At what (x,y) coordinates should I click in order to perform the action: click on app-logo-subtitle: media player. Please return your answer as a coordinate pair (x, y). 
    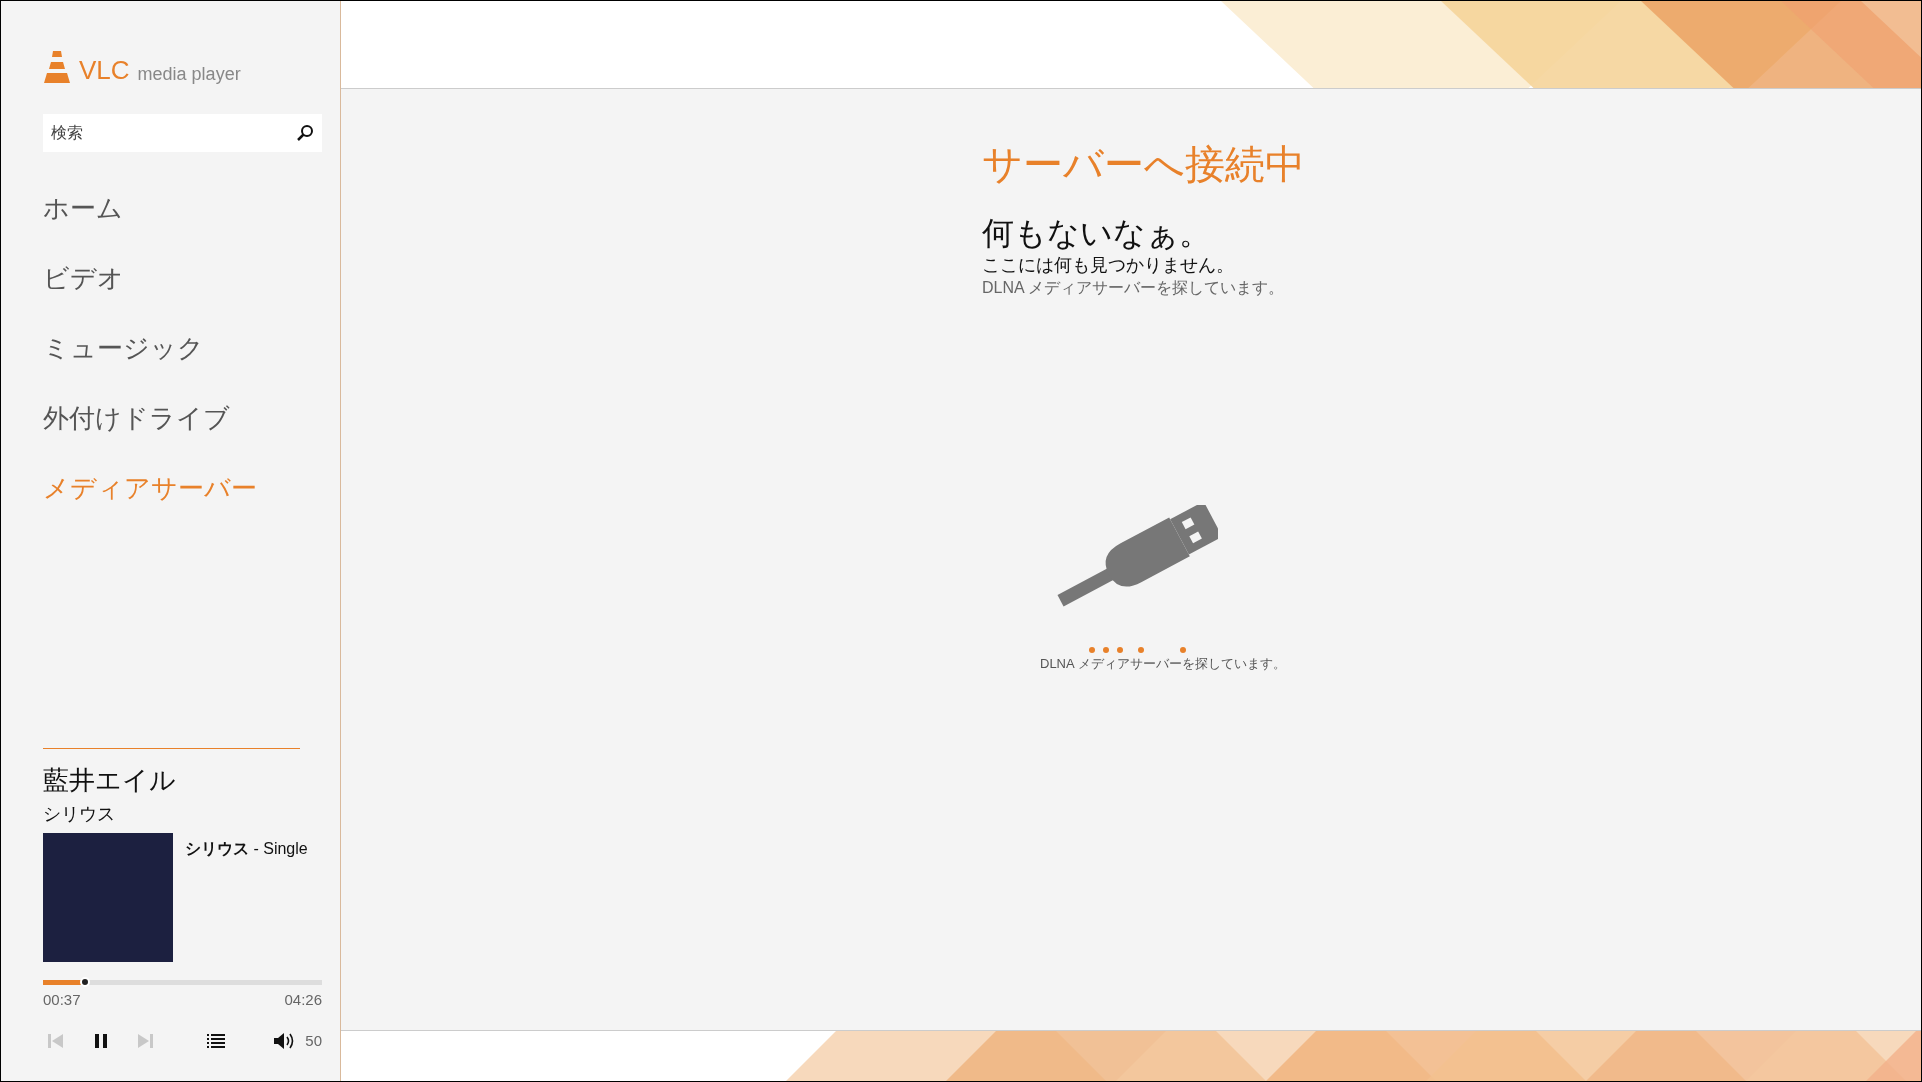
    Looking at the image, I should click on (189, 74).